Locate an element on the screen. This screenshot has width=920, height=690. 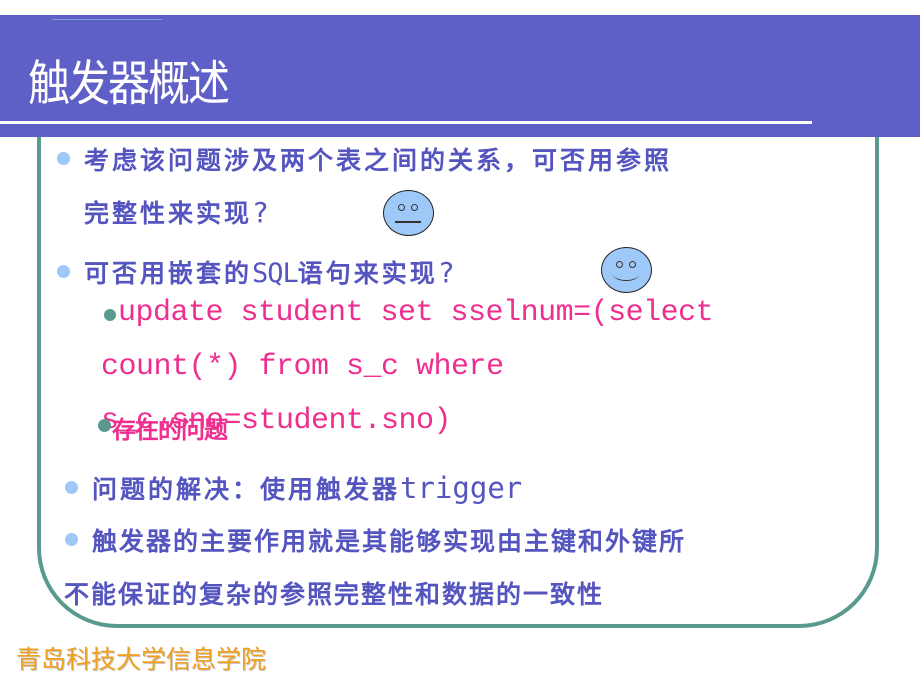
code-line-2: count(*) from s_c where is located at coordinates (302, 367).